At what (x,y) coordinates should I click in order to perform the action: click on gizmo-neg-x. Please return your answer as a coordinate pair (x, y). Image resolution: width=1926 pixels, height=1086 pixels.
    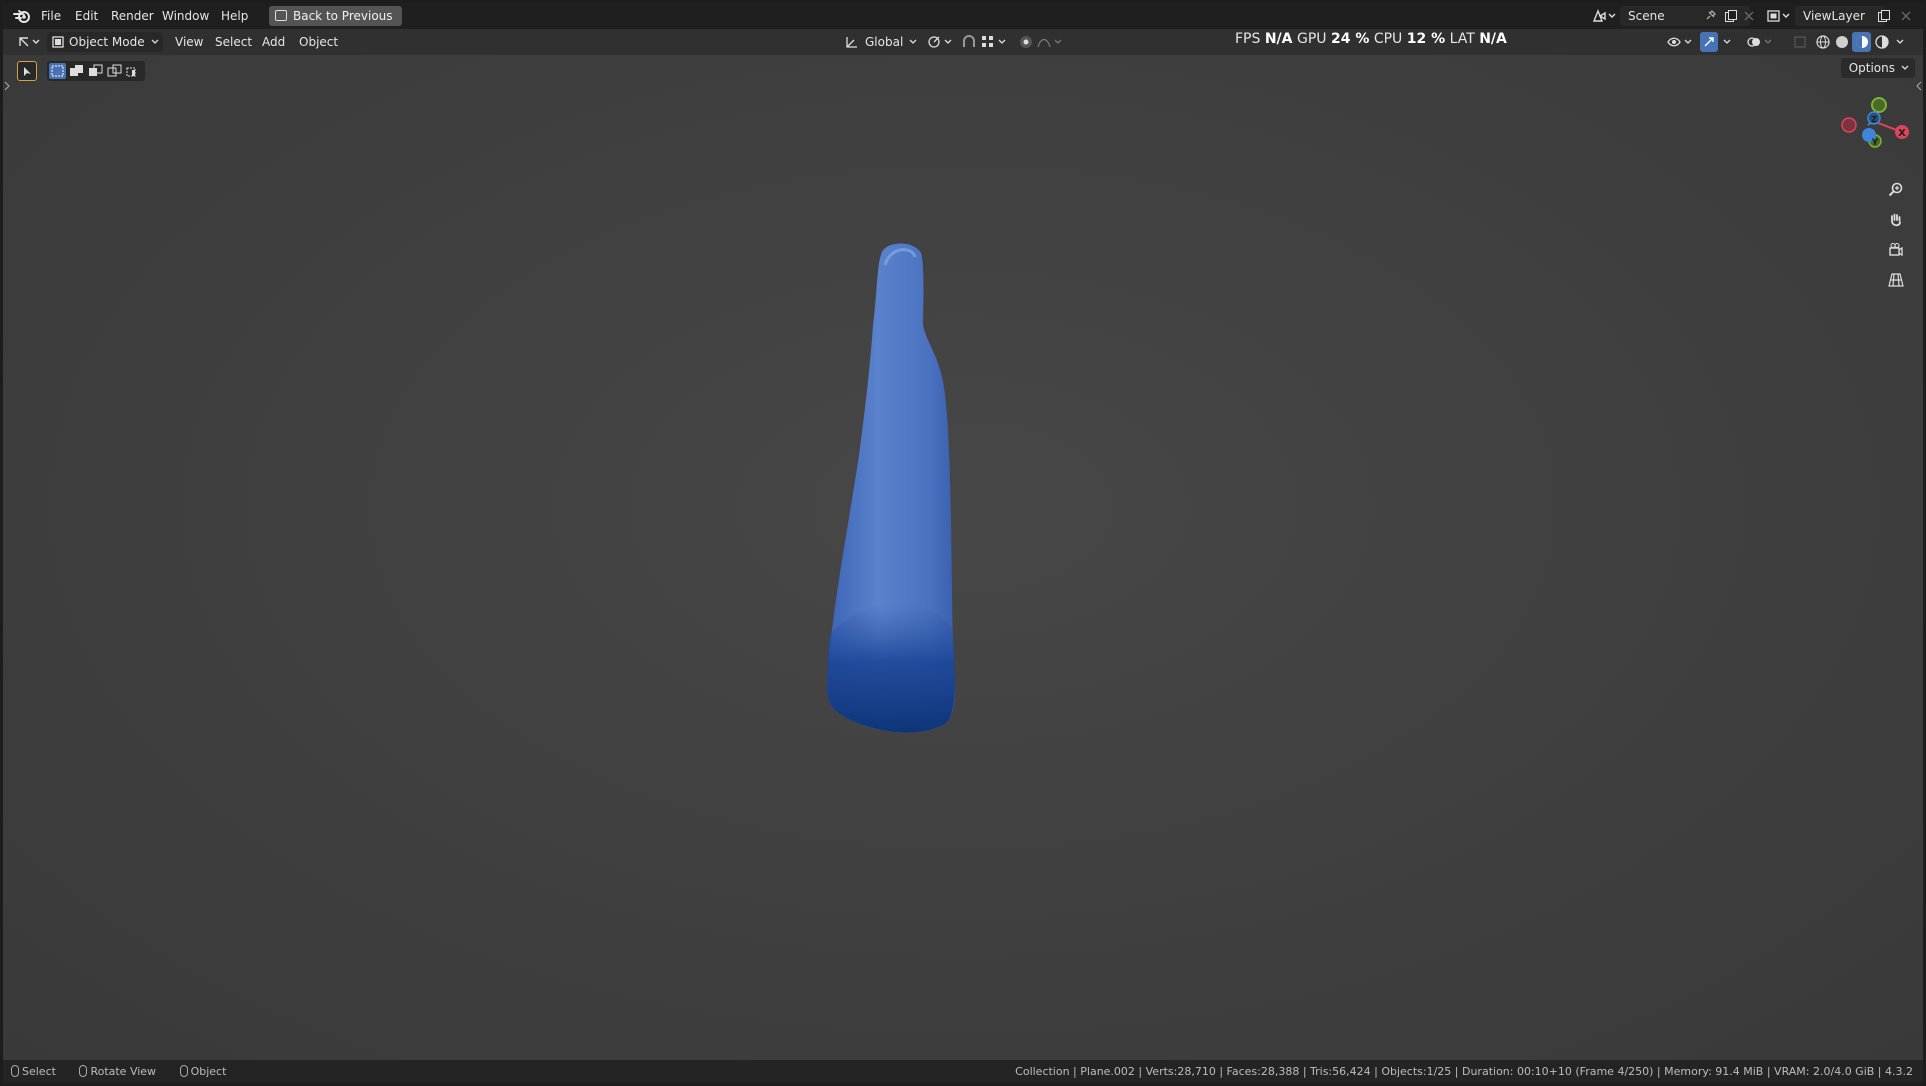
    Looking at the image, I should click on (1849, 125).